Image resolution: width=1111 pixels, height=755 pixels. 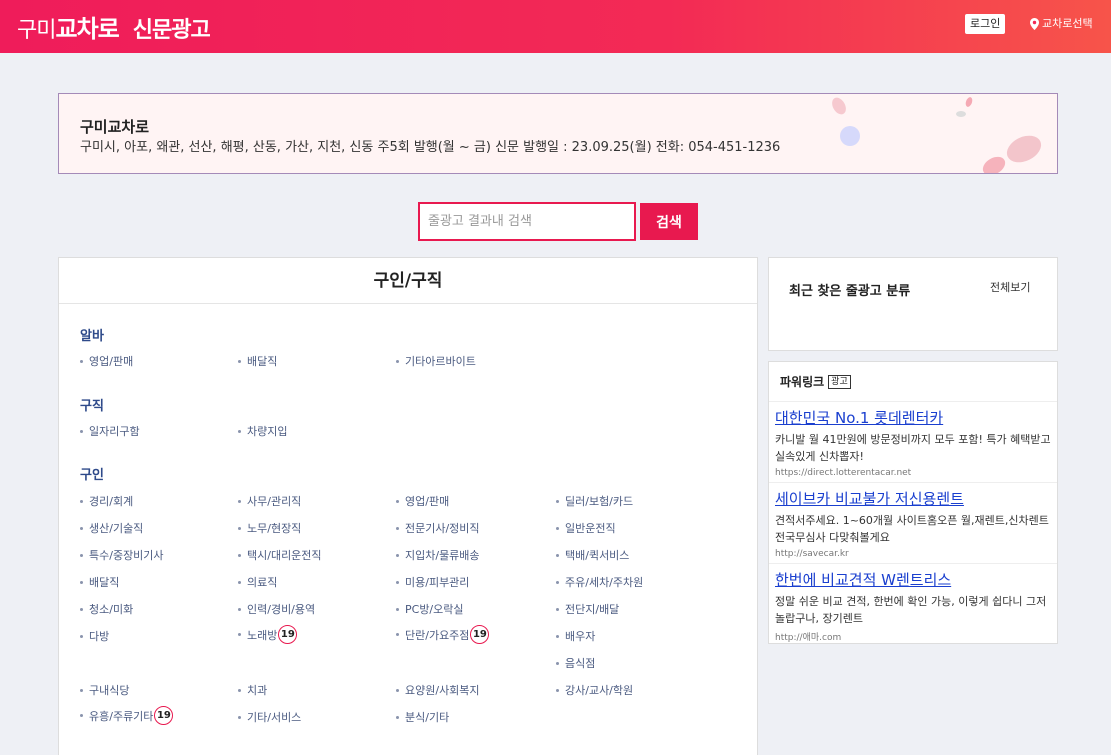 I want to click on category-link: 택배/퀵서비스, so click(x=592, y=555).